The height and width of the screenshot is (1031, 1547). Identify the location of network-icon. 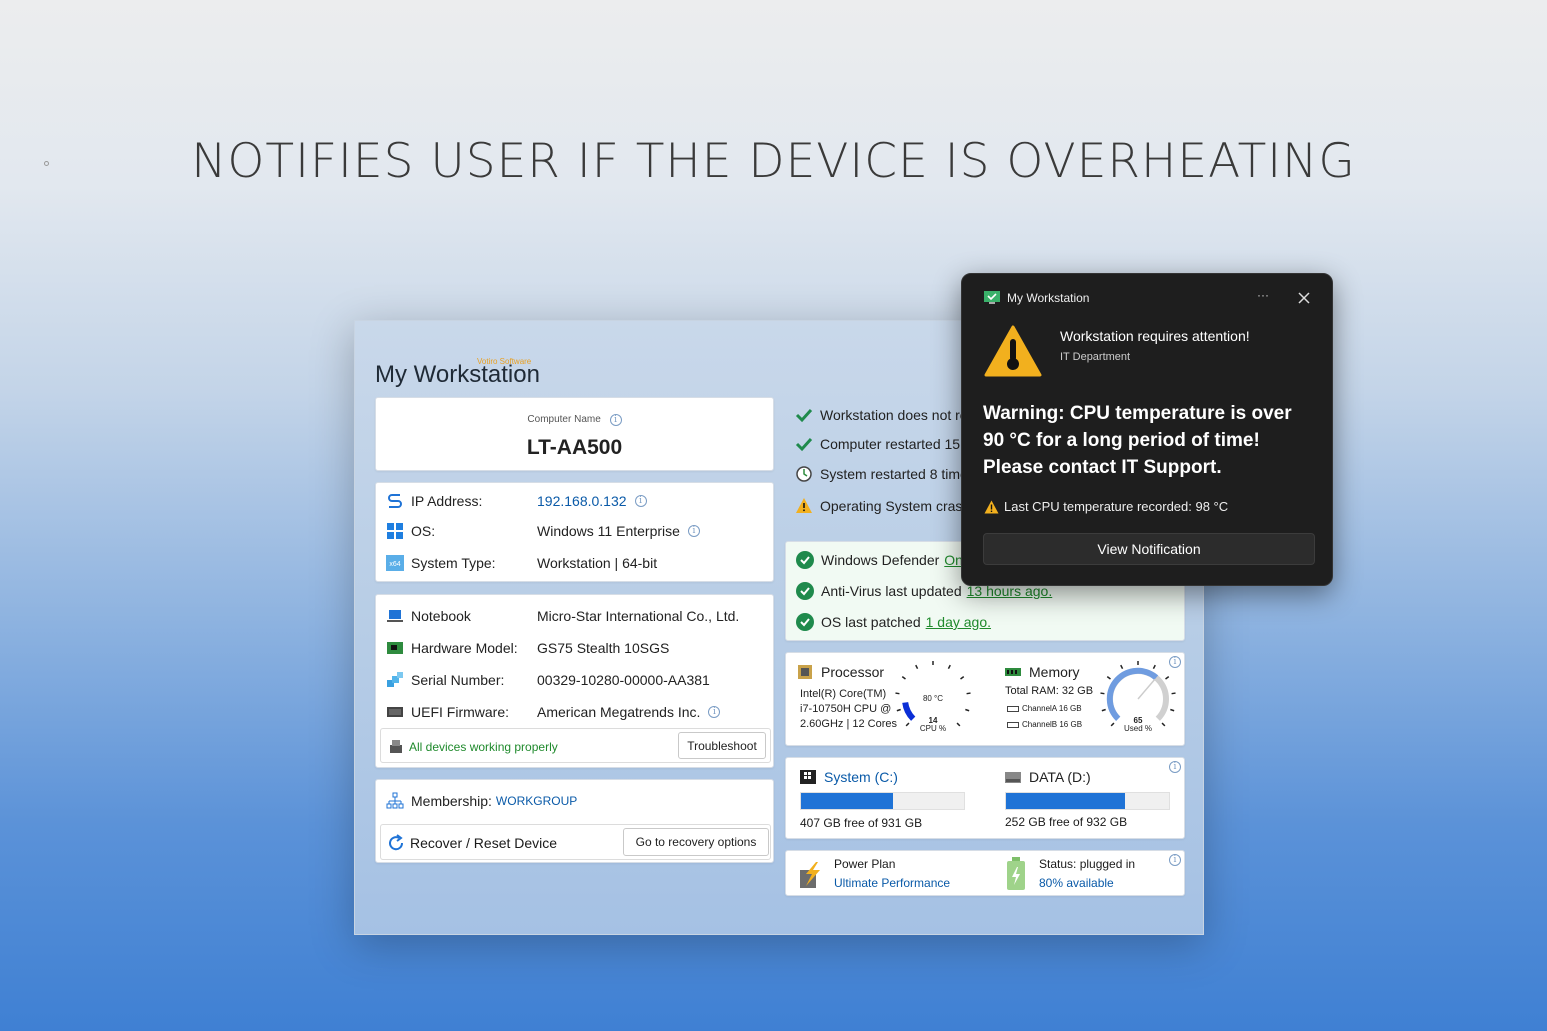
(395, 501).